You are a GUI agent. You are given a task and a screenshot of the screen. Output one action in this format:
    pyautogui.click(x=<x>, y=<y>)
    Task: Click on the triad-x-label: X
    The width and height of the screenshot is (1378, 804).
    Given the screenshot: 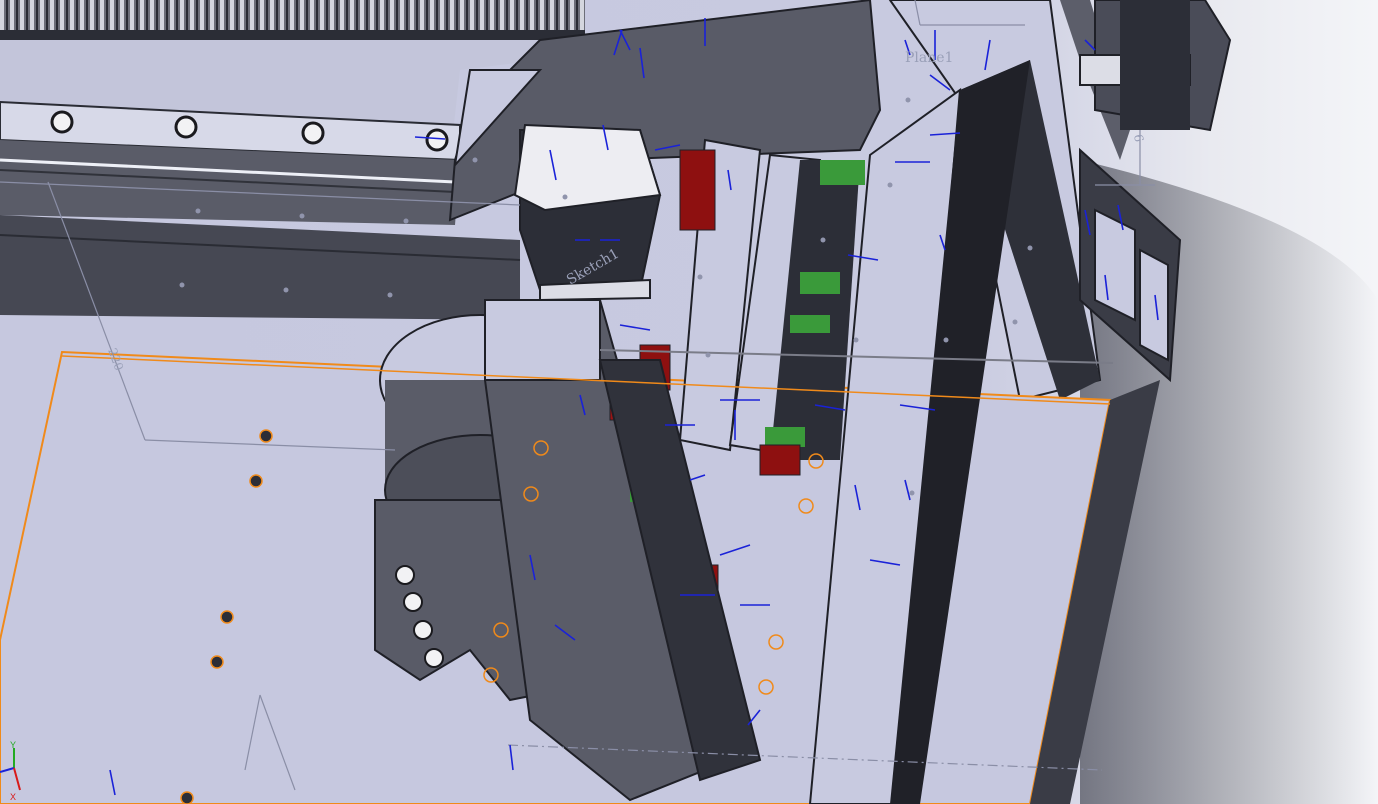 What is the action you would take?
    pyautogui.click(x=13, y=797)
    